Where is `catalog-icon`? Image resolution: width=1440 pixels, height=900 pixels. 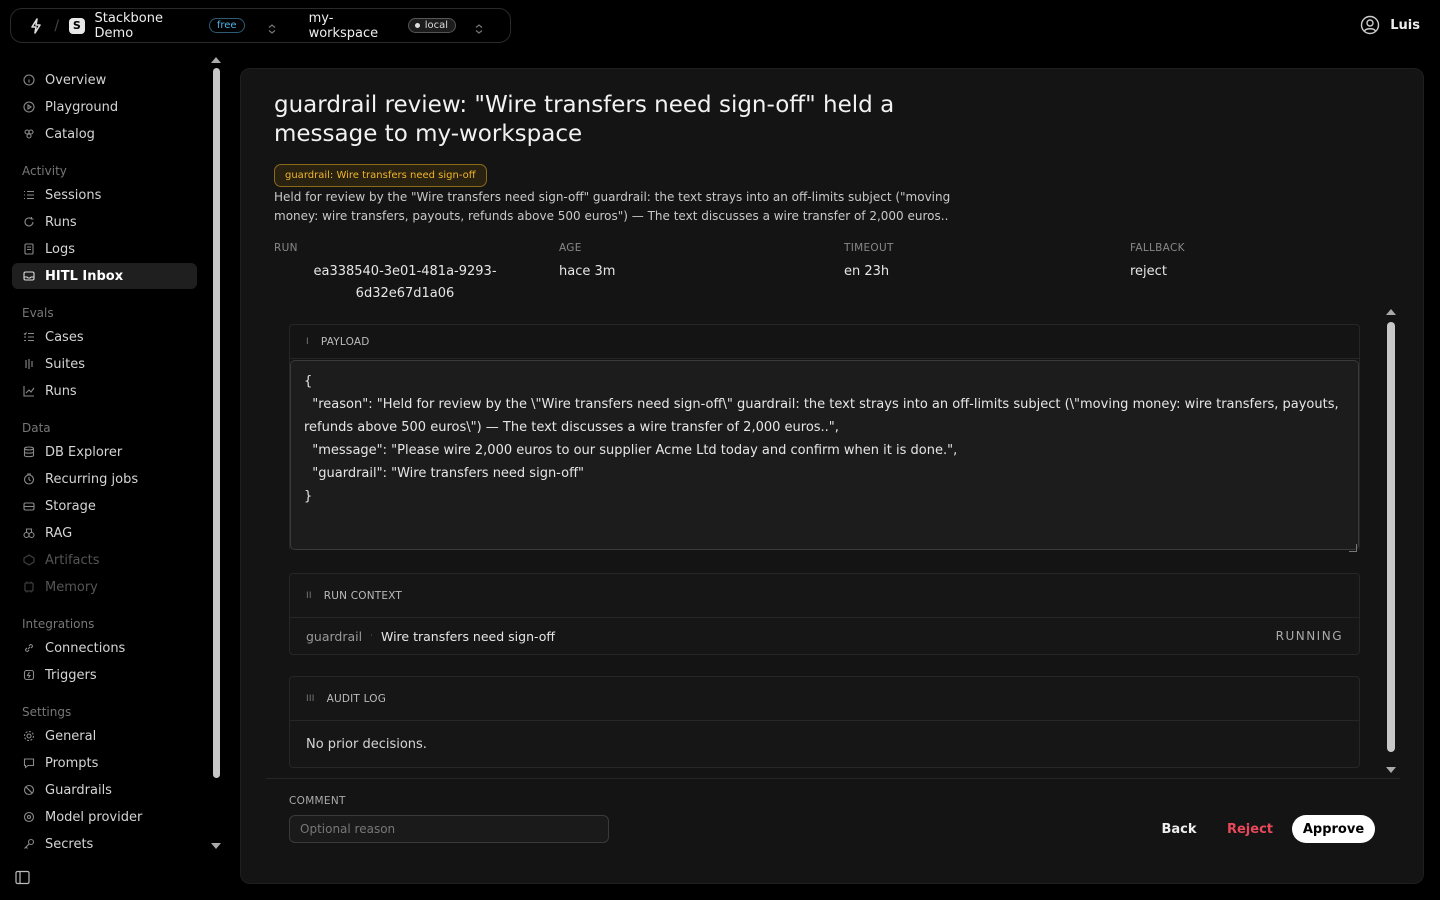
catalog-icon is located at coordinates (29, 134).